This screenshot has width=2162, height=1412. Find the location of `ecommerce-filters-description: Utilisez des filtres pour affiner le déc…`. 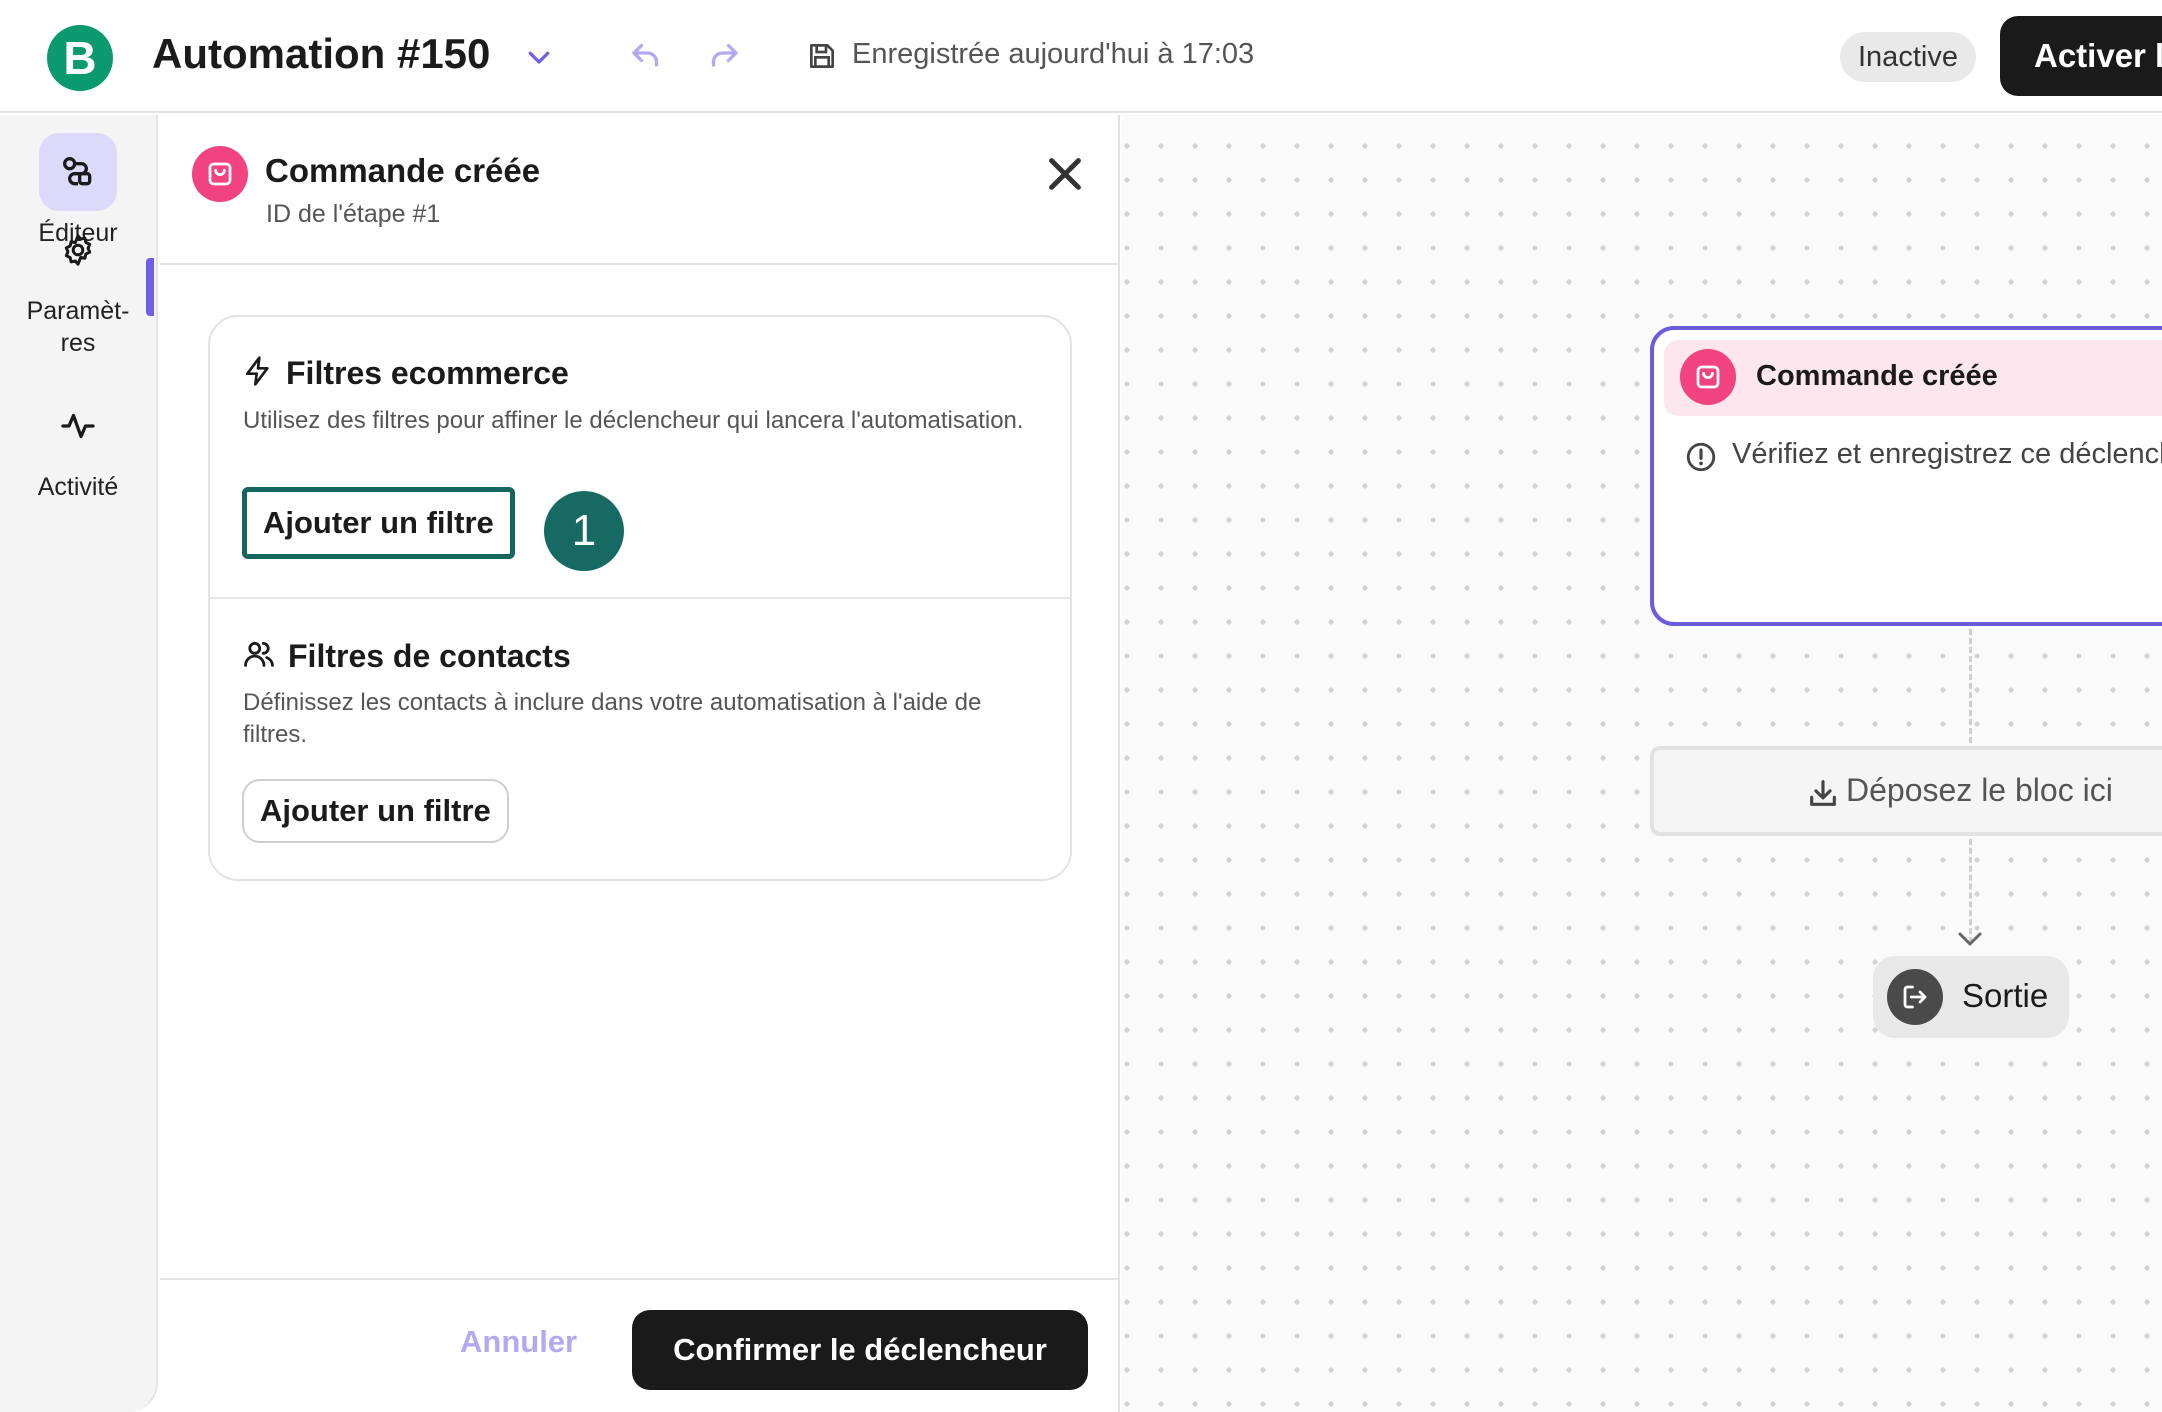

ecommerce-filters-description: Utilisez des filtres pour affiner le déc… is located at coordinates (633, 420).